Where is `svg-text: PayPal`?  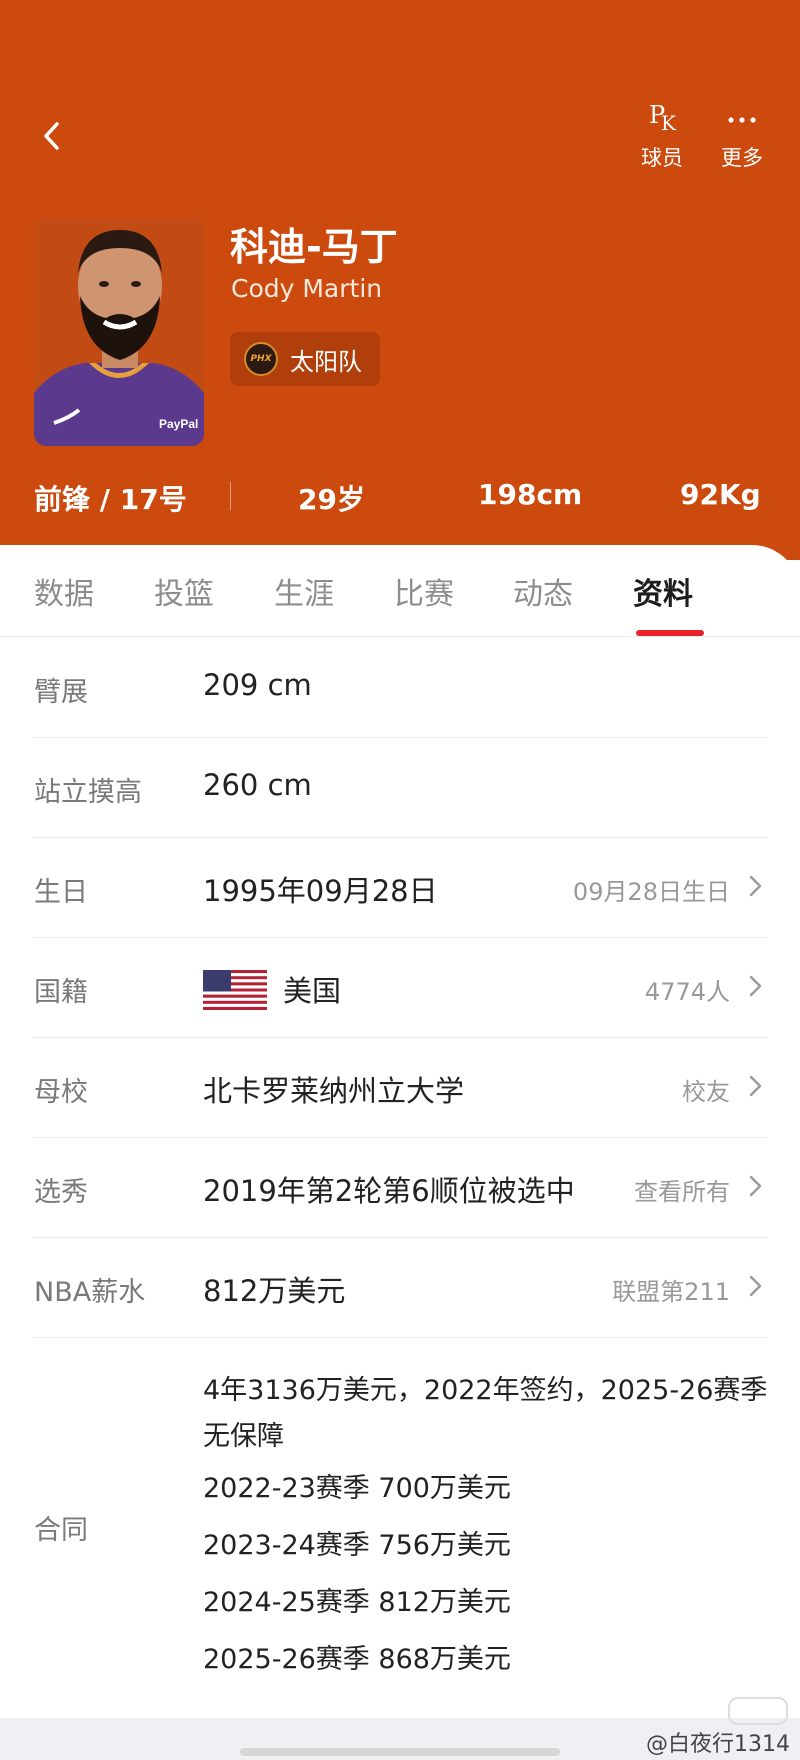 svg-text: PayPal is located at coordinates (178, 424).